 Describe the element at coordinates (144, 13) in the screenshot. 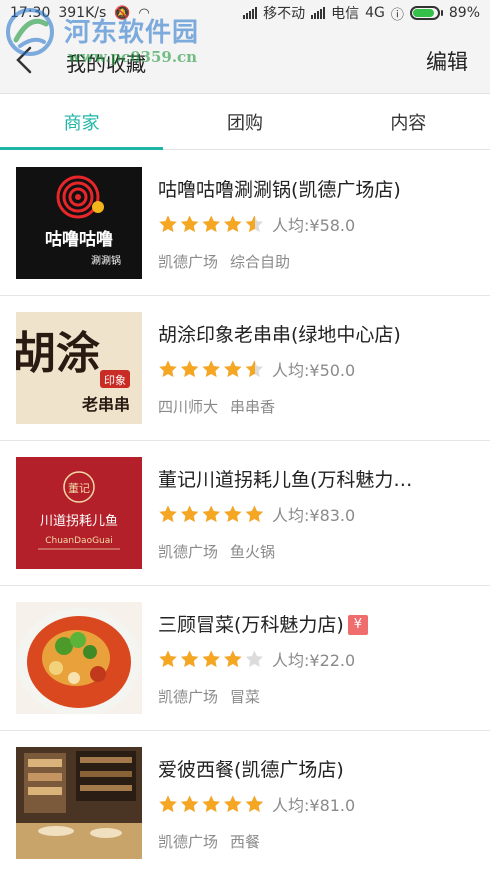

I see `wifi-icon: ◠` at that location.